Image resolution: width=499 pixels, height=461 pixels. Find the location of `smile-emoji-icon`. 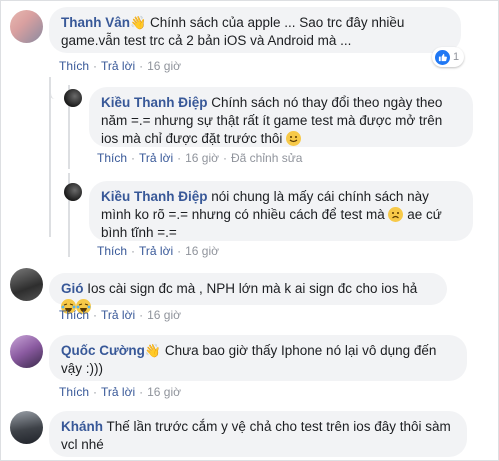

smile-emoji-icon is located at coordinates (294, 138).